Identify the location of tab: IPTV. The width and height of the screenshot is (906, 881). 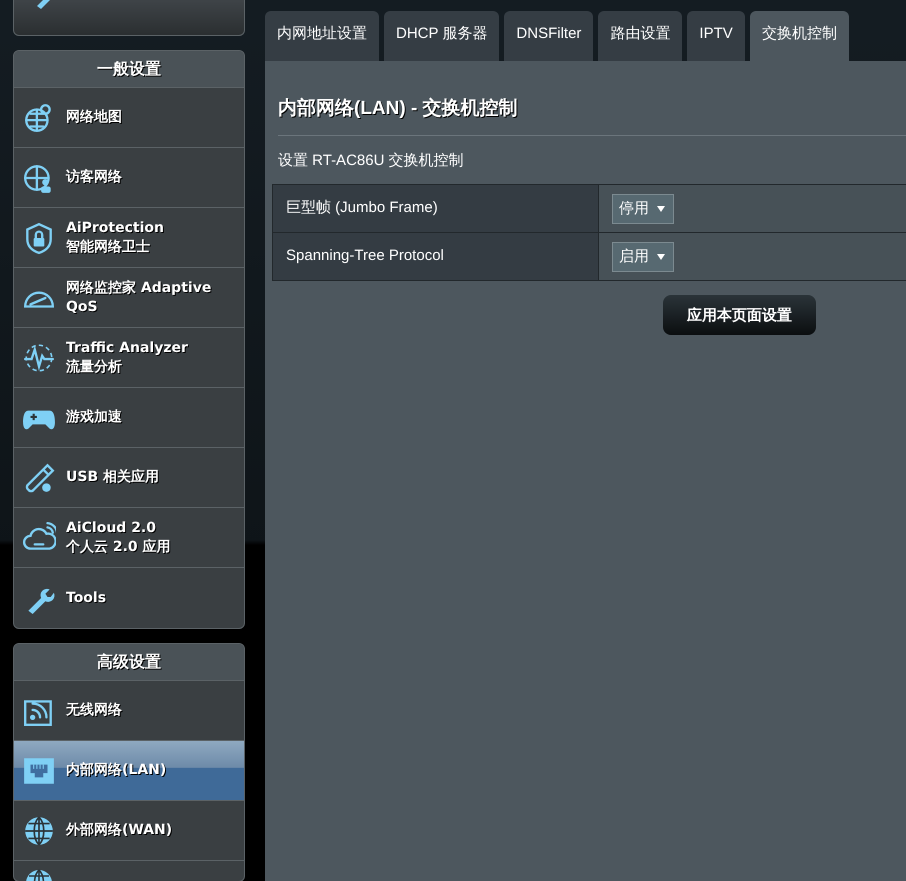
(716, 36).